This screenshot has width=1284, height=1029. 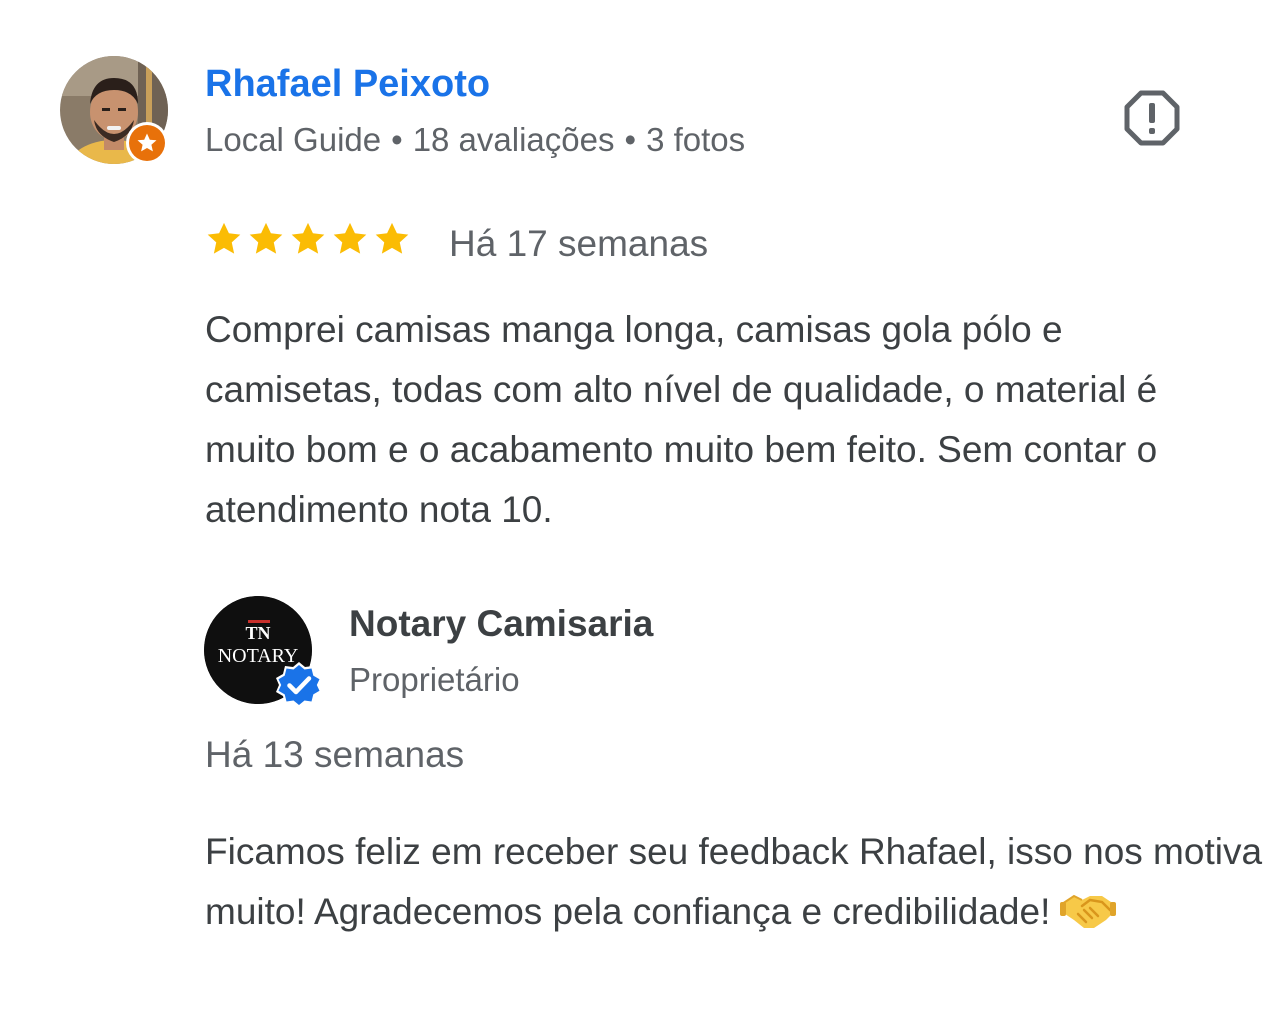 I want to click on rating-stars, so click(x=308, y=239).